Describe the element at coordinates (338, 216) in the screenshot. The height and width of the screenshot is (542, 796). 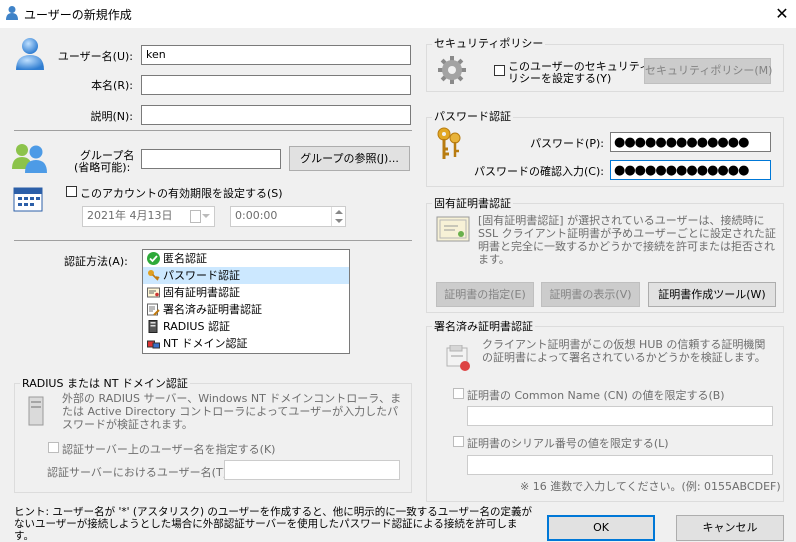
I see `time-spinner` at that location.